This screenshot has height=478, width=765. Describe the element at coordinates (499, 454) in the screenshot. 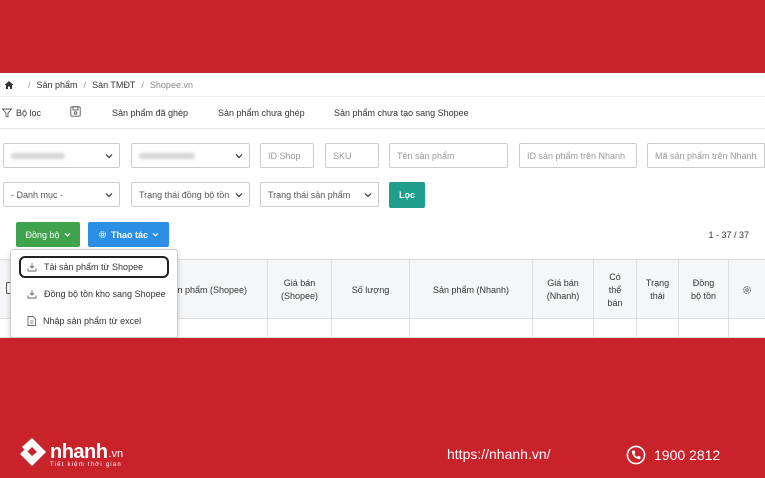

I see `website-url: https://nhanh.vn/` at that location.